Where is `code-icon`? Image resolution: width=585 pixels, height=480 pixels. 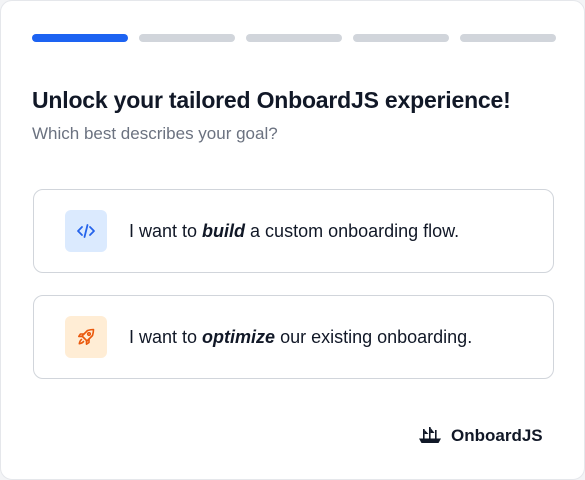 code-icon is located at coordinates (86, 231).